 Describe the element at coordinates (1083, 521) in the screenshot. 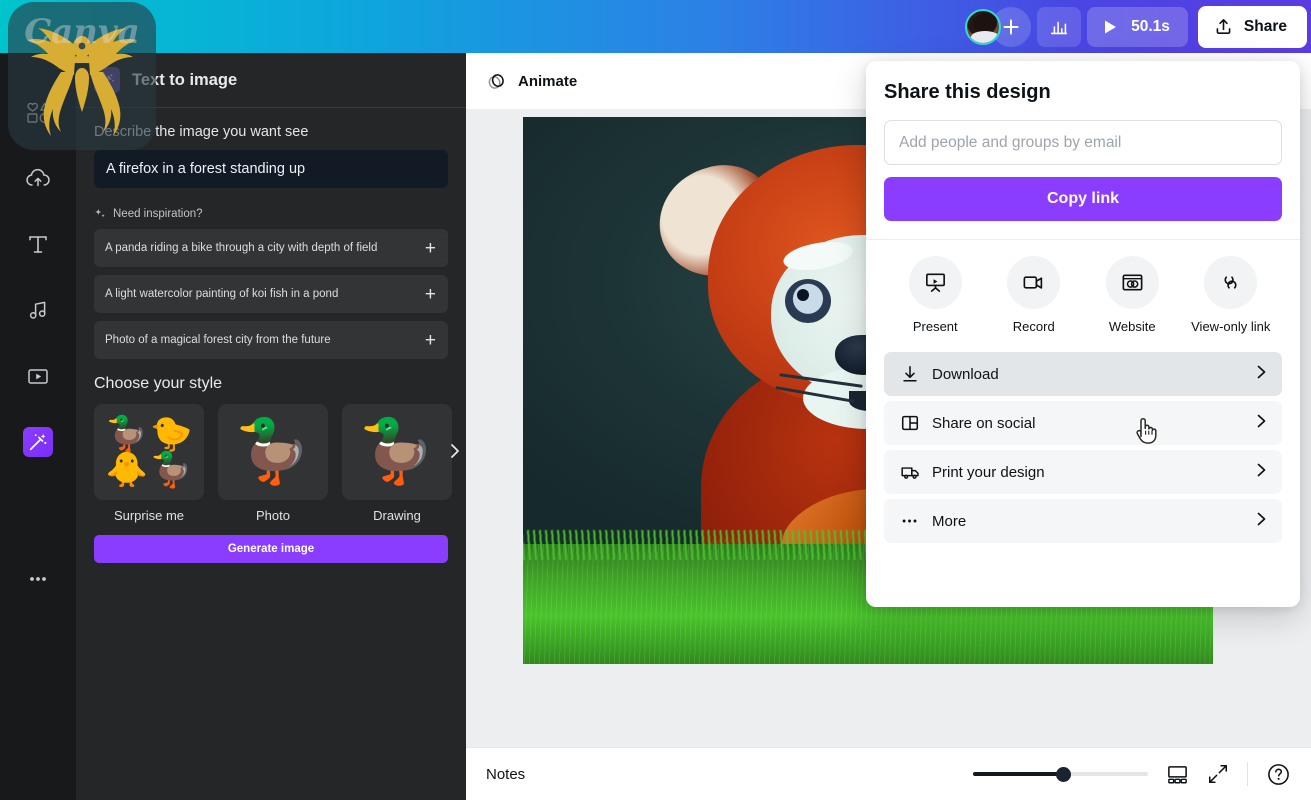

I see `menu-item-more: More` at that location.